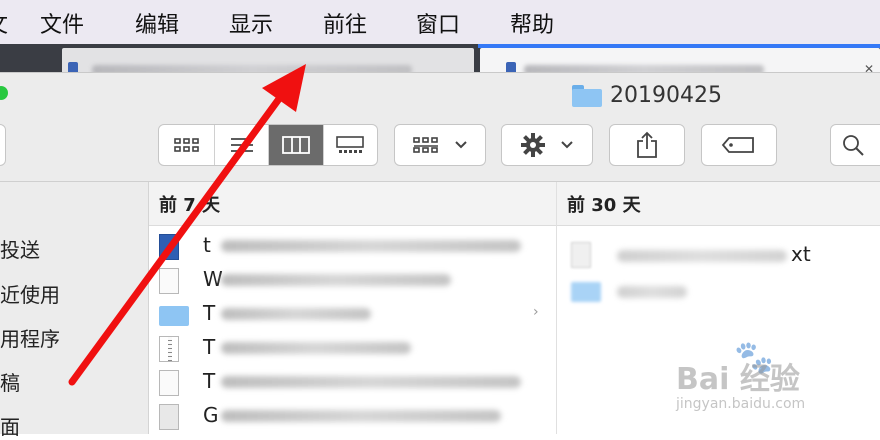  I want to click on menu-help: 帮助, so click(532, 23).